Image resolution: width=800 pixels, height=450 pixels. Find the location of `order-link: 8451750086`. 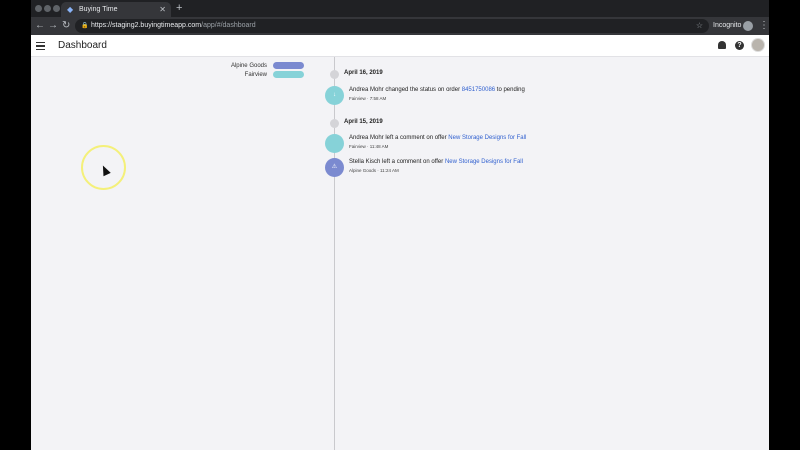

order-link: 8451750086 is located at coordinates (478, 90).